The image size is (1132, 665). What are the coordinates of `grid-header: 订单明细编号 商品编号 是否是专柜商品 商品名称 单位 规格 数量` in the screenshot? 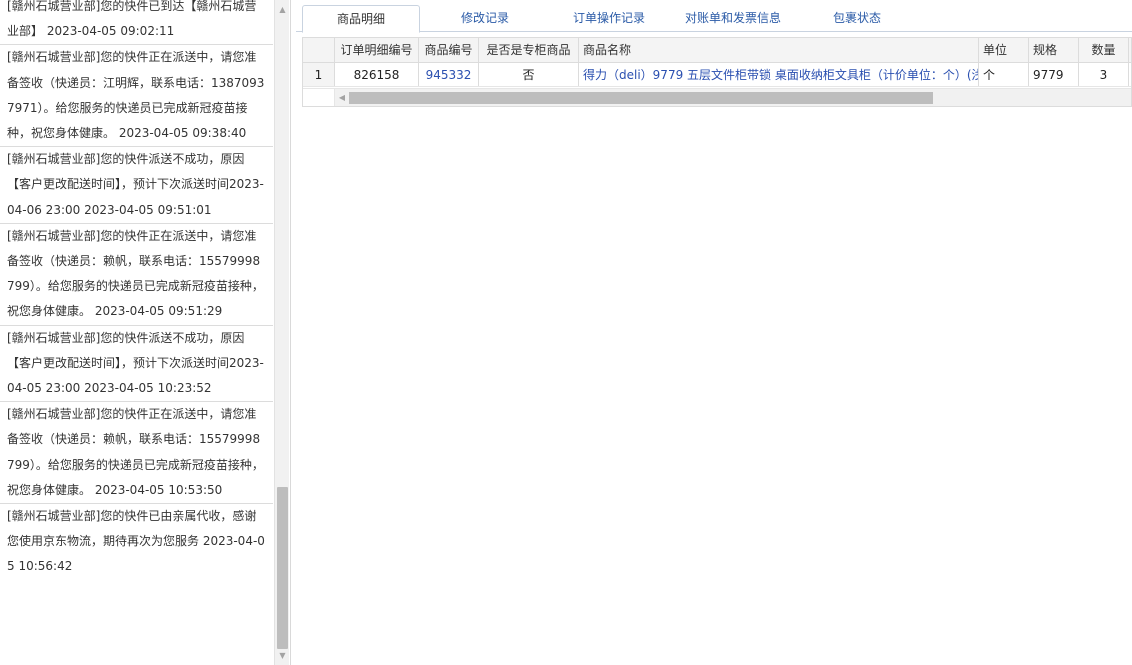 It's located at (717, 50).